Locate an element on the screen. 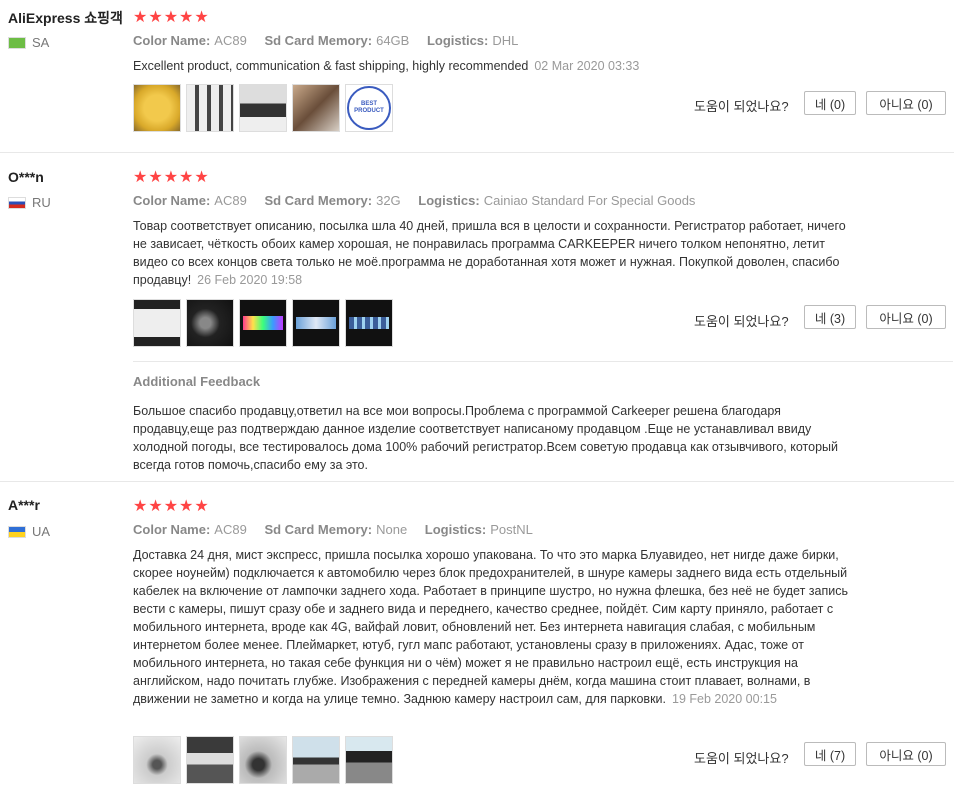 Image resolution: width=954 pixels, height=796 pixels. reviewer-country: RU is located at coordinates (29, 202).